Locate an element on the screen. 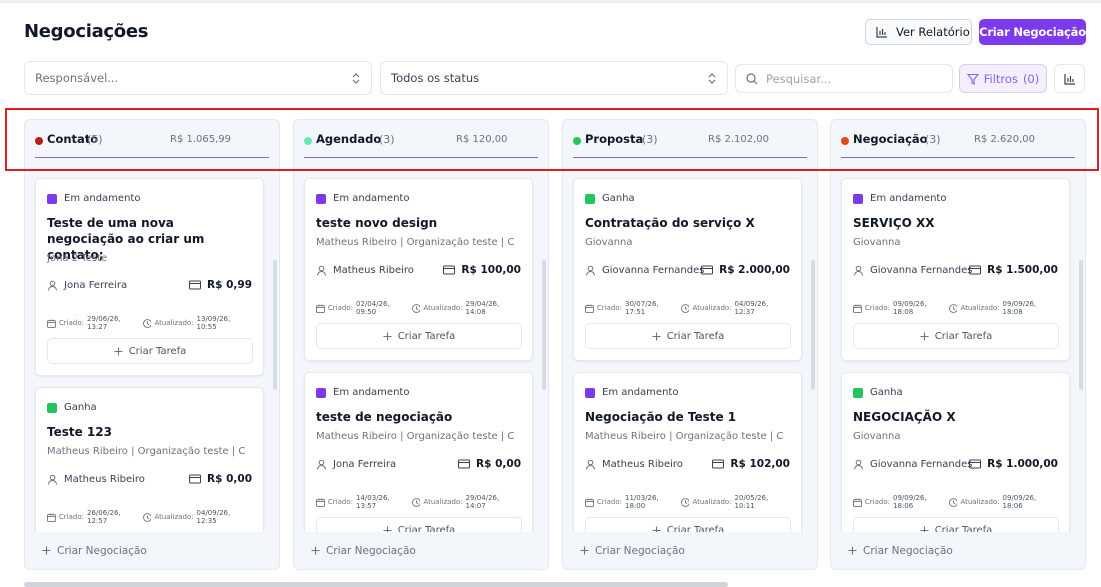 The image size is (1101, 587). created-date: Criado: 09/09/26, 18:08 is located at coordinates (901, 308).